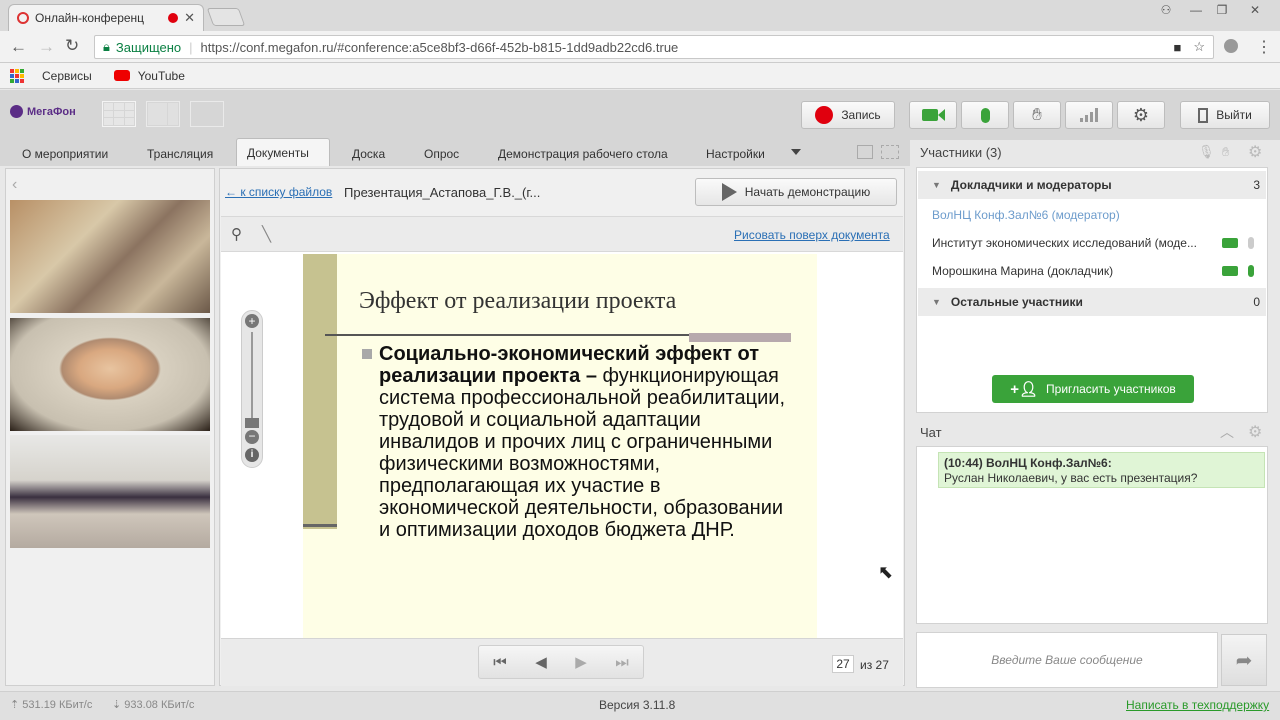  Describe the element at coordinates (67, 76) in the screenshot. I see `bookmark-services: Сервисы` at that location.